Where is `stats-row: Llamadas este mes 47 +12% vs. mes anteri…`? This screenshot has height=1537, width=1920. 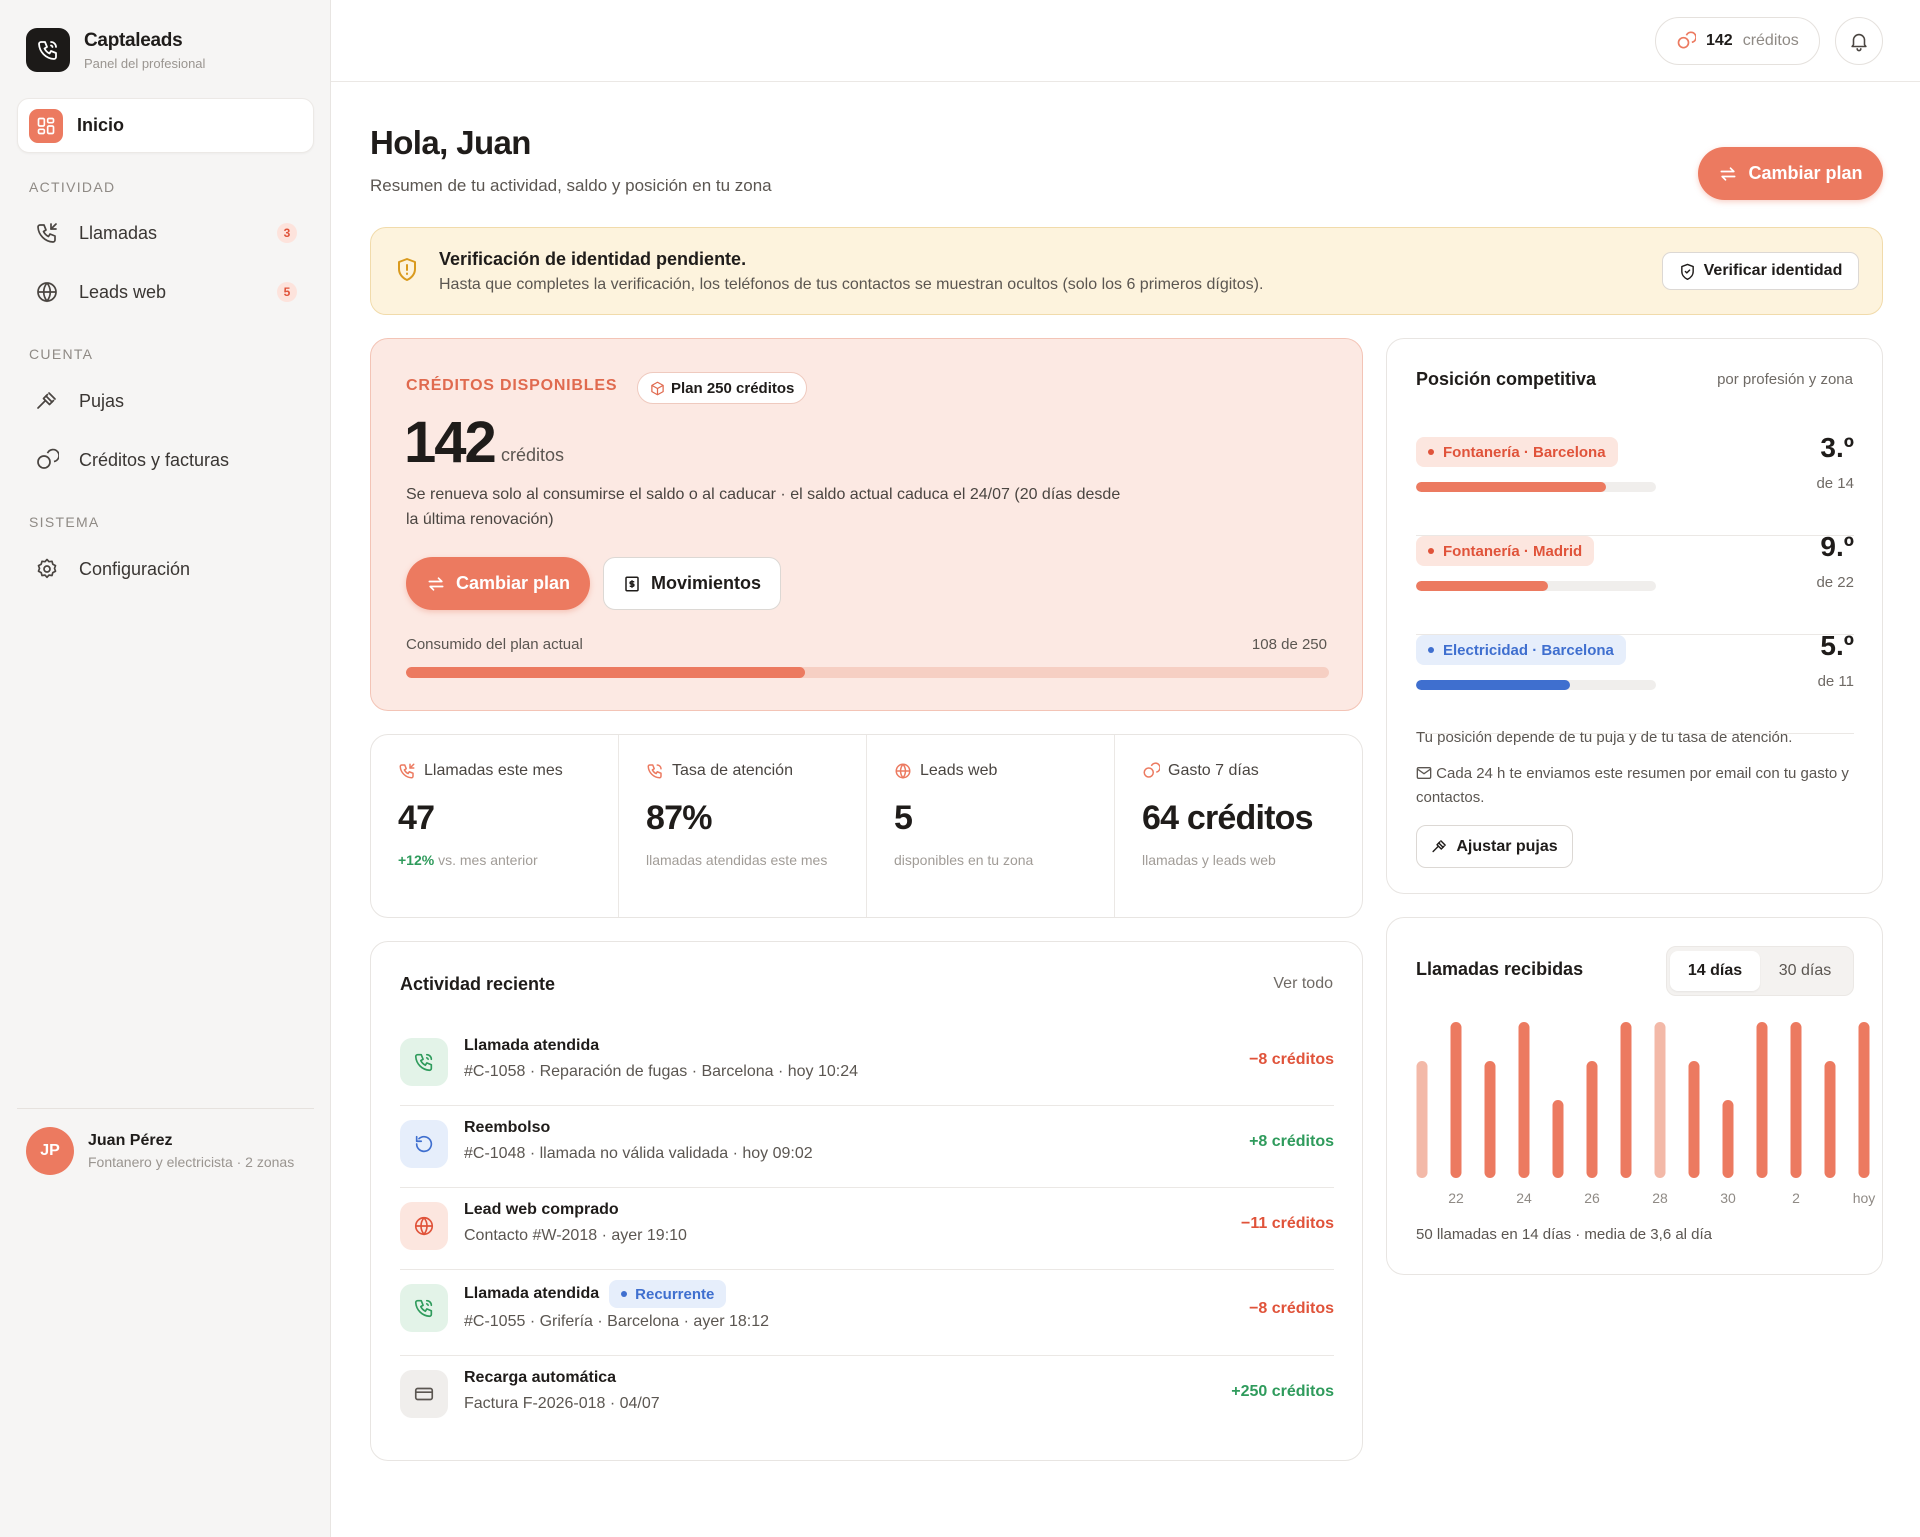
stats-row: Llamadas este mes 47 +12% vs. mes anteri… is located at coordinates (866, 826).